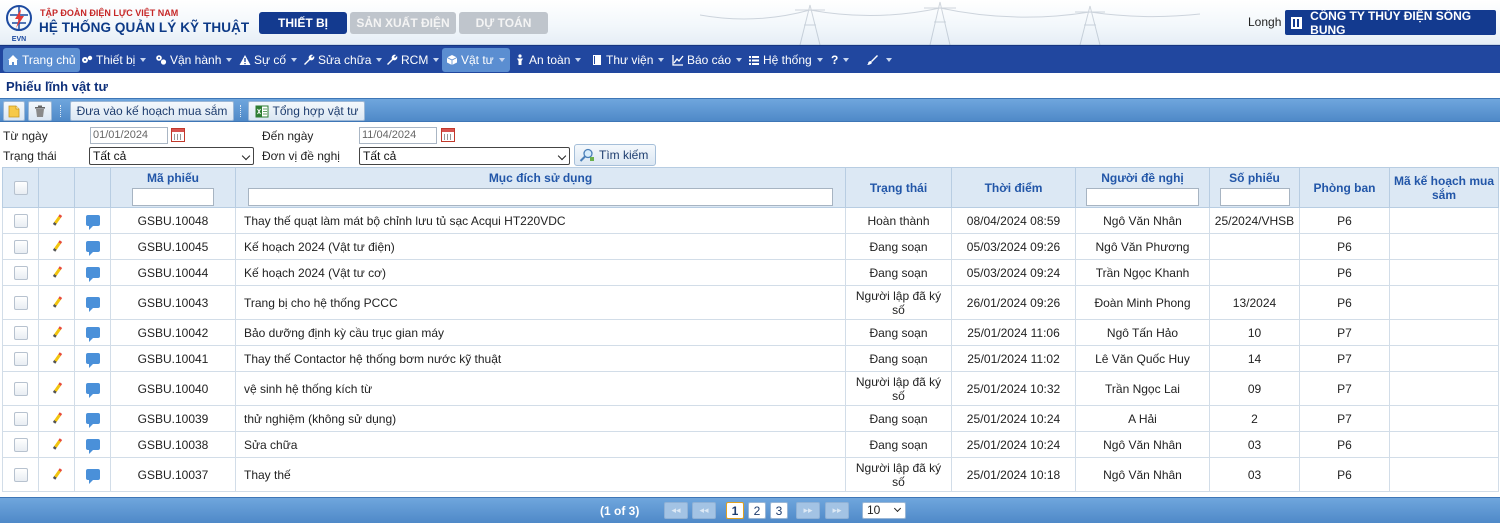  Describe the element at coordinates (898, 187) in the screenshot. I see `status-column-header: Trạng thái` at that location.